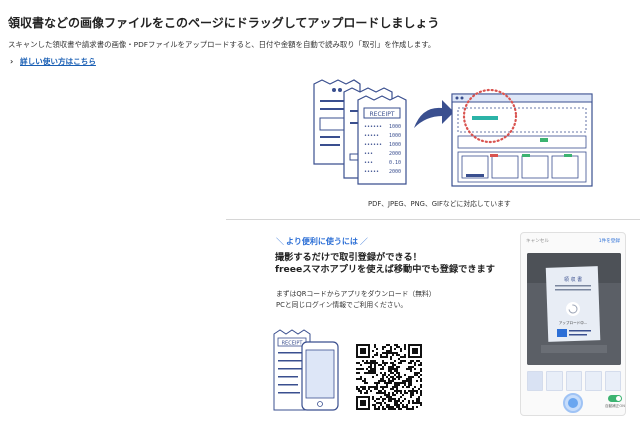  I want to click on camera-receipt-title: 領 収 書, so click(573, 279).